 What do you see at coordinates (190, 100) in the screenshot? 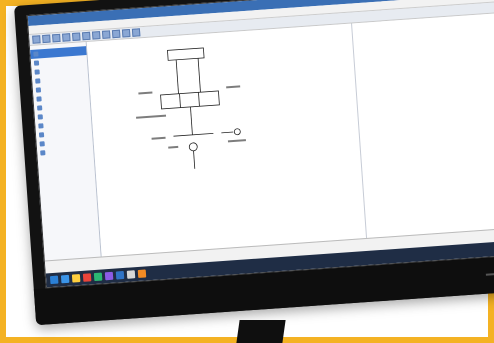
I see `valve-symbol` at bounding box center [190, 100].